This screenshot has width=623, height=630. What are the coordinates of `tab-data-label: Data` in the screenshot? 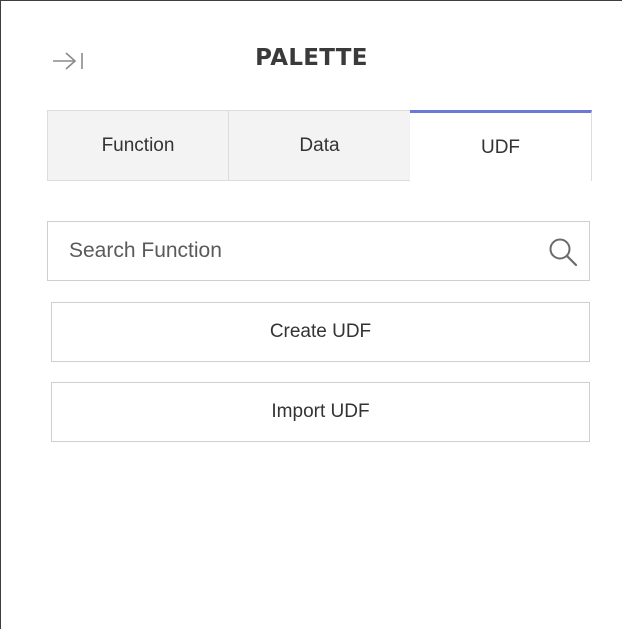 It's located at (319, 145).